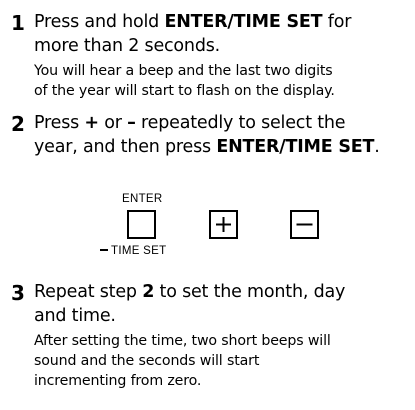  Describe the element at coordinates (118, 381) in the screenshot. I see `step-3-note-line-3: incrementing from zero.` at that location.